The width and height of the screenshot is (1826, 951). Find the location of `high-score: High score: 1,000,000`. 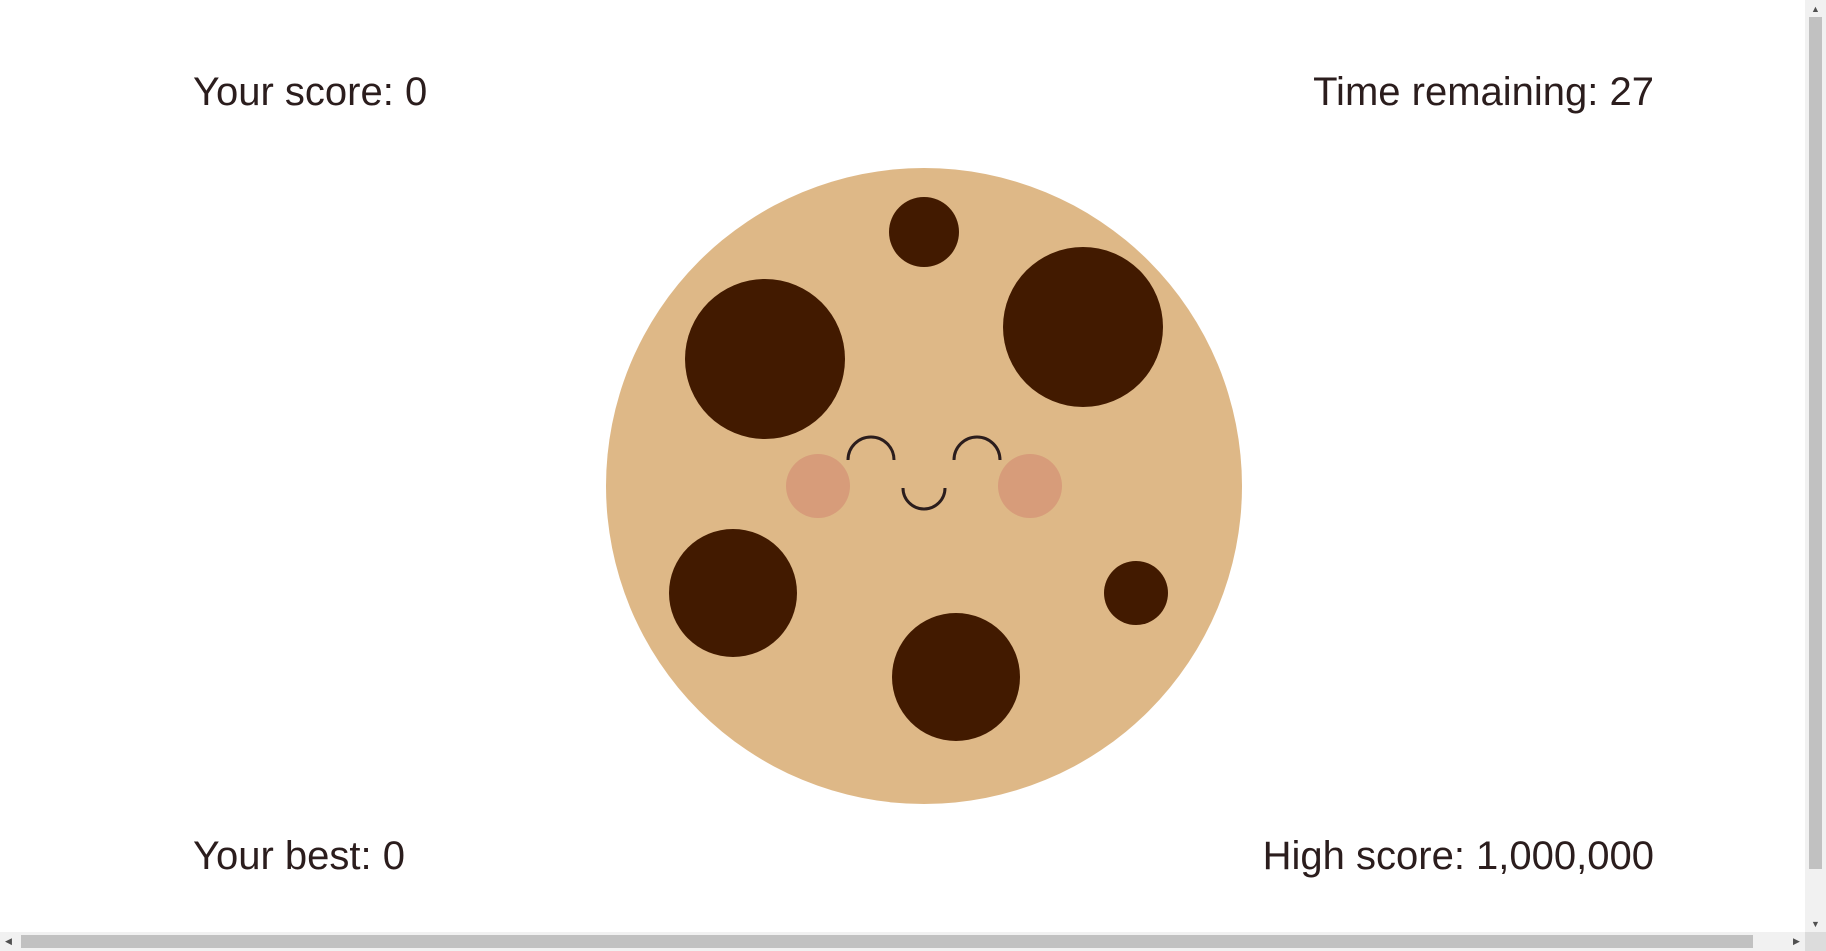

high-score: High score: 1,000,000 is located at coordinates (1458, 856).